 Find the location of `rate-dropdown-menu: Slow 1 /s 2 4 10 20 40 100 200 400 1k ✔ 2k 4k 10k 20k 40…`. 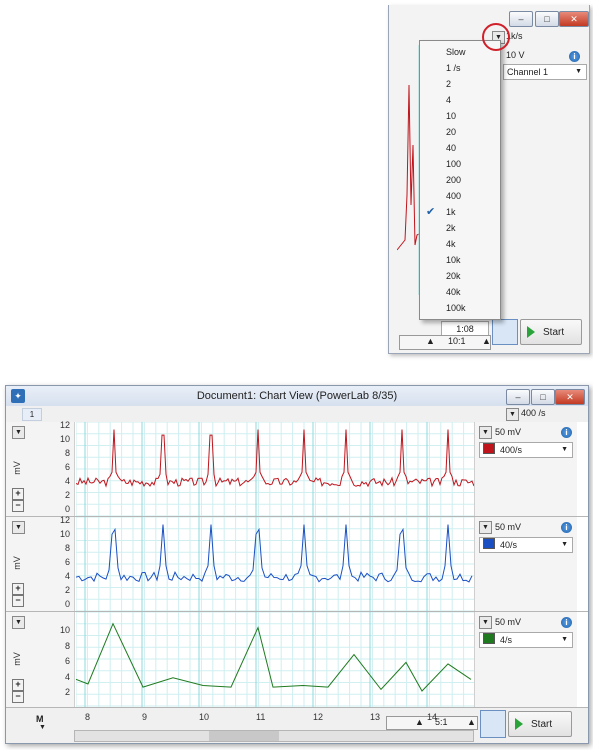

rate-dropdown-menu: Slow 1 /s 2 4 10 20 40 100 200 400 1k ✔ 2k 4k 10k 20k 40… is located at coordinates (460, 180).